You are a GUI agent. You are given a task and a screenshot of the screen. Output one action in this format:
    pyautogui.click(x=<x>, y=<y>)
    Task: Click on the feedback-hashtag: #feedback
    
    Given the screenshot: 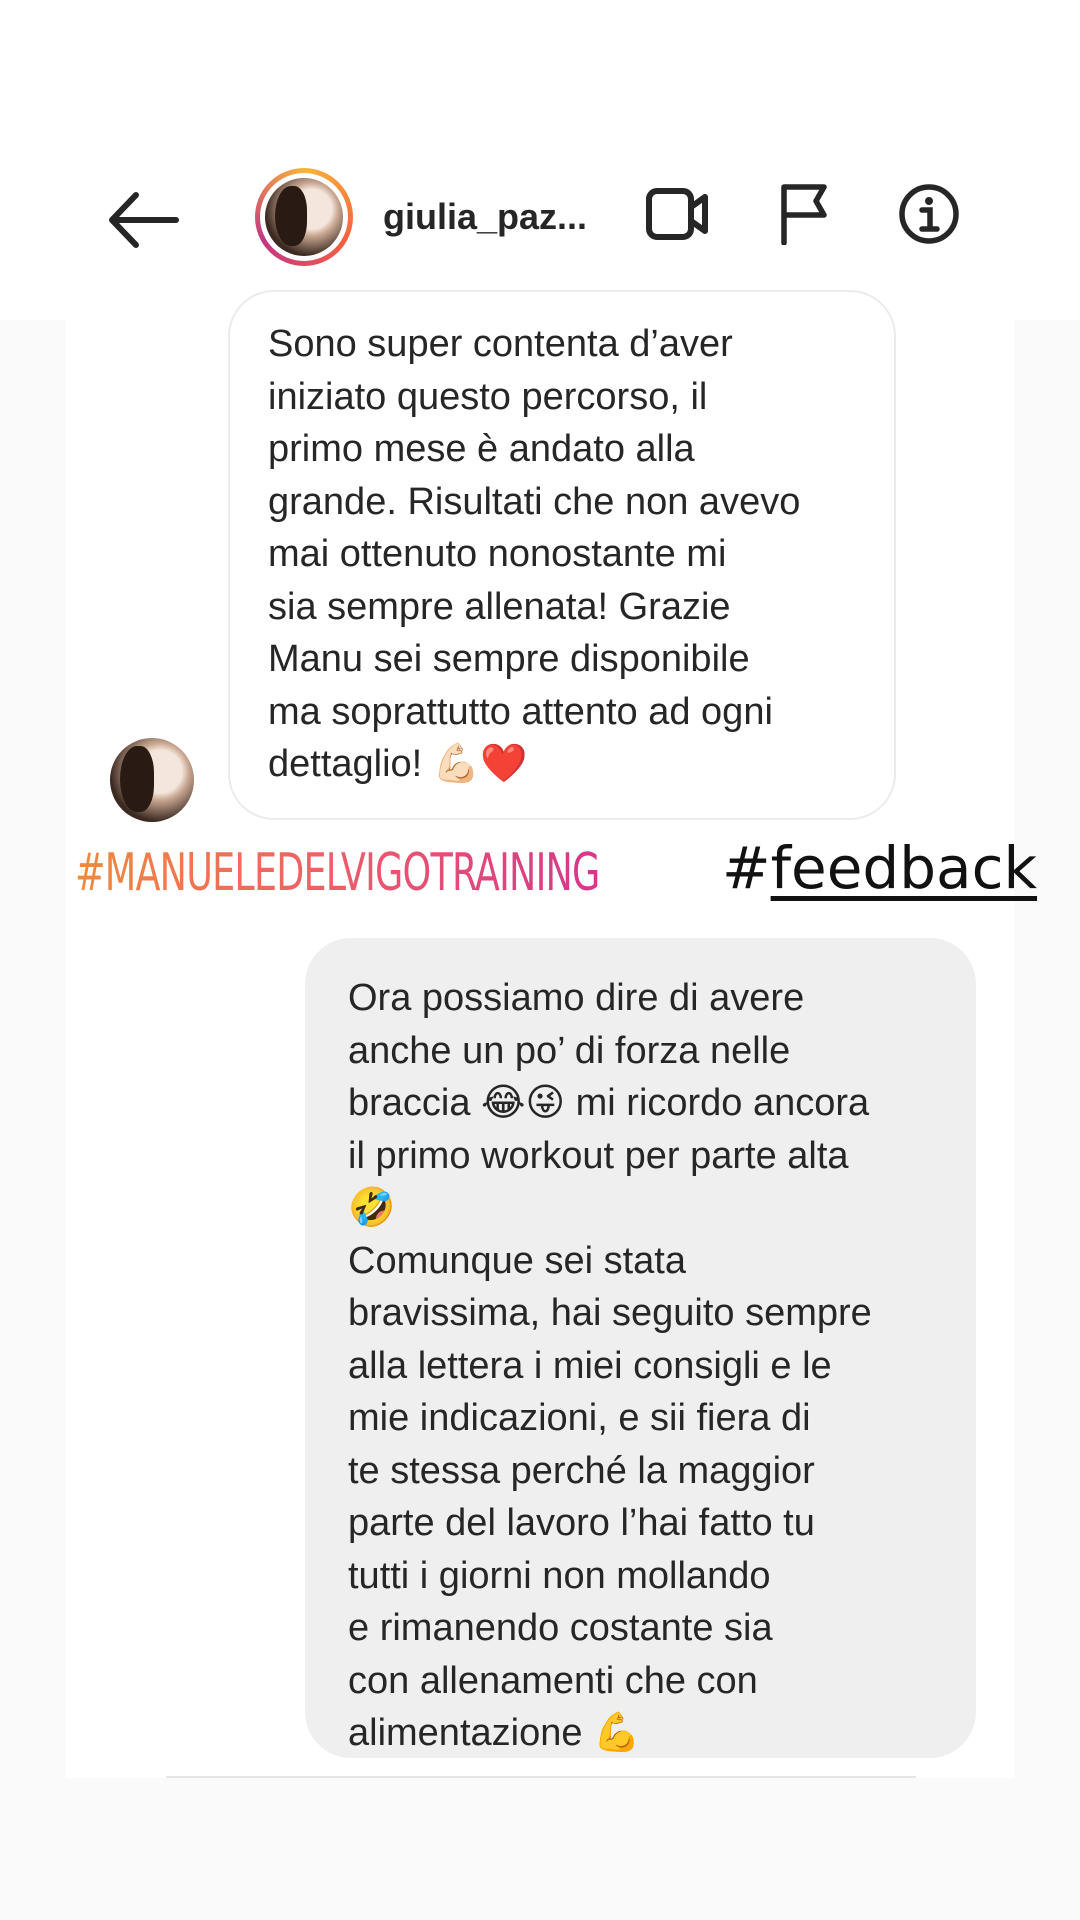 What is the action you would take?
    pyautogui.click(x=879, y=868)
    